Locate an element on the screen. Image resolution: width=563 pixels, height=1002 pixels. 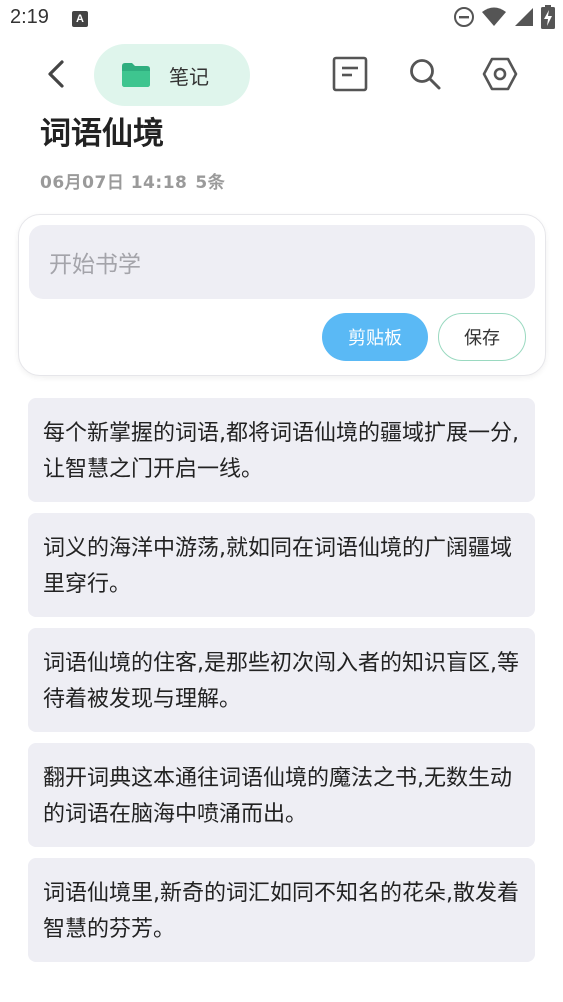
status-time: 2:19 is located at coordinates (29, 17).